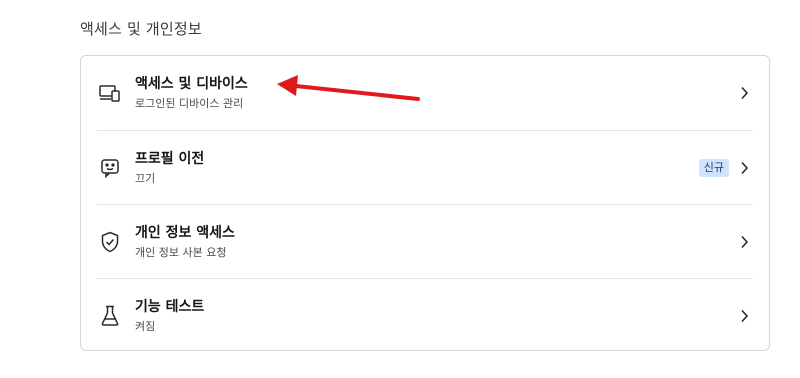  I want to click on row-subtitle: 켜짐, so click(145, 326).